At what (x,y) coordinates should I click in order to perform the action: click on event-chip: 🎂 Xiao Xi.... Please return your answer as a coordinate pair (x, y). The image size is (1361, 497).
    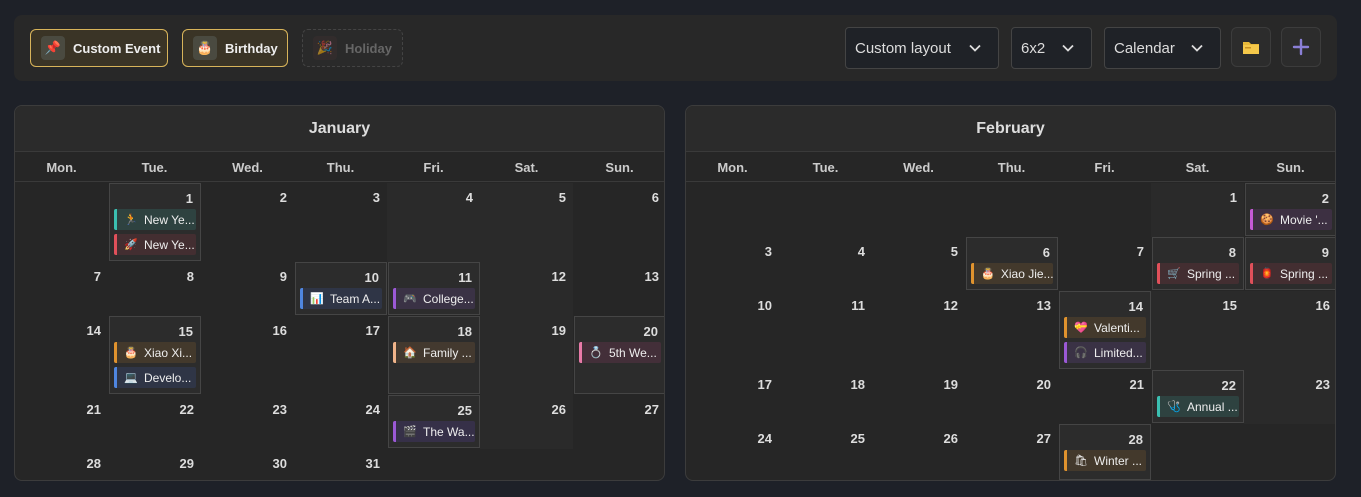
    Looking at the image, I should click on (155, 352).